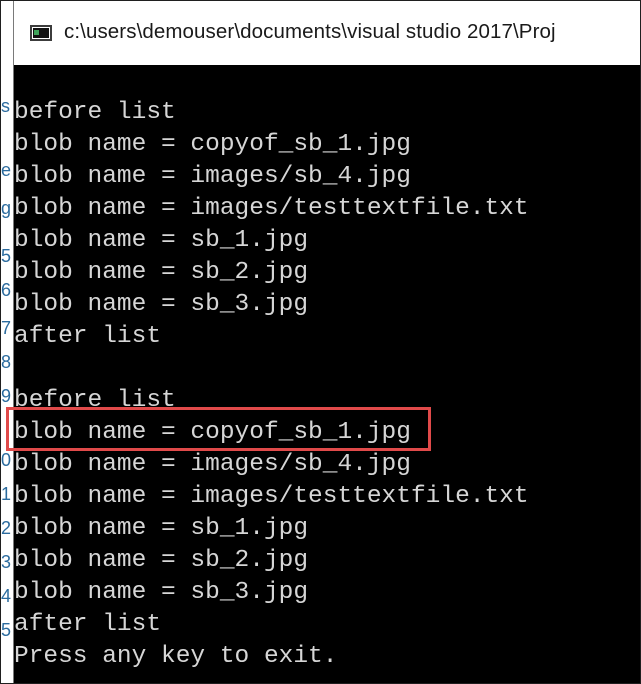 This screenshot has height=684, width=641. I want to click on console-line: Press any key to exit., so click(176, 656).